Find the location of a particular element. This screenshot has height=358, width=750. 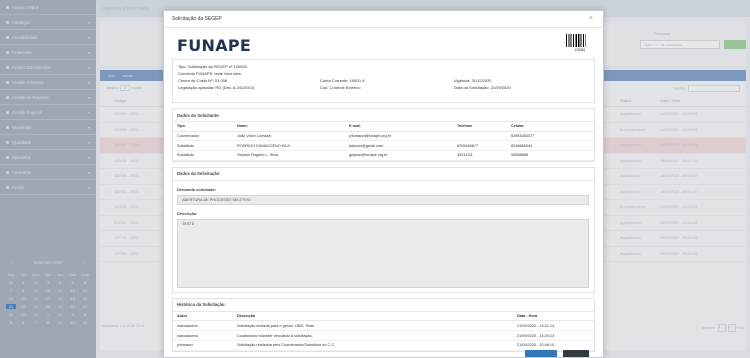

info-tipo: Tipo: Solicitação da SEGEP nº 120054 is located at coordinates (212, 66).